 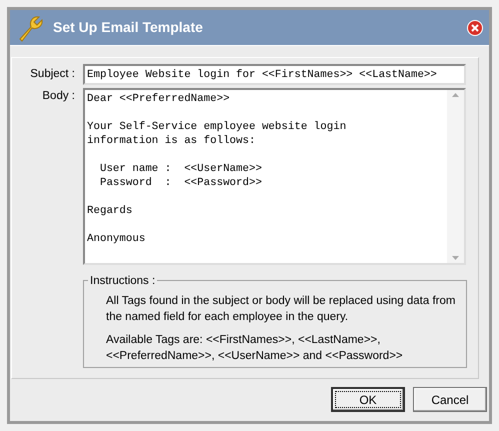 I want to click on scroll-up-icon, so click(x=455, y=94).